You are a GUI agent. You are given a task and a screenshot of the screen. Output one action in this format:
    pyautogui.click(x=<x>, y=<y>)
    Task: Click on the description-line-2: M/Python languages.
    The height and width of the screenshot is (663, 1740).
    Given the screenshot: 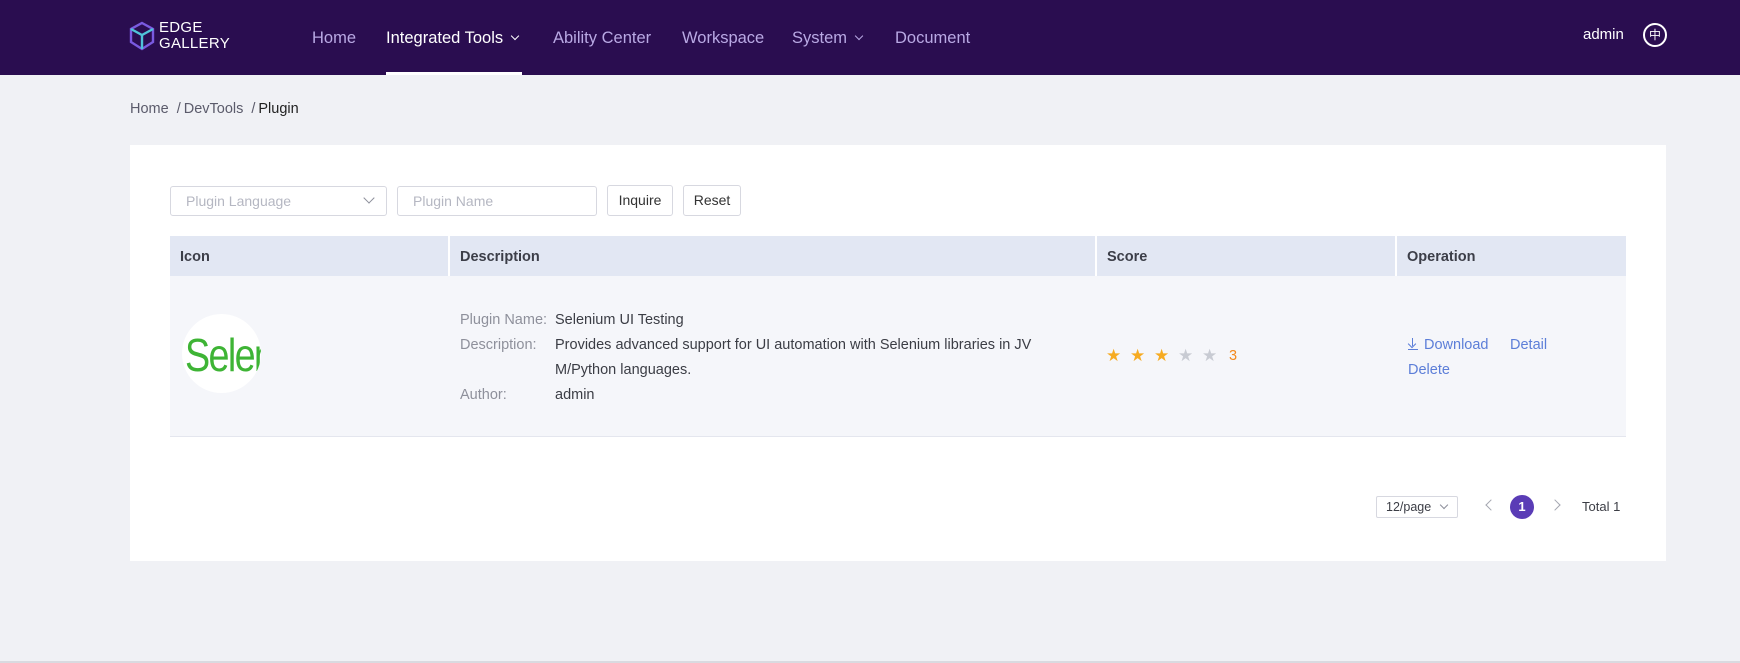 What is the action you would take?
    pyautogui.click(x=623, y=370)
    